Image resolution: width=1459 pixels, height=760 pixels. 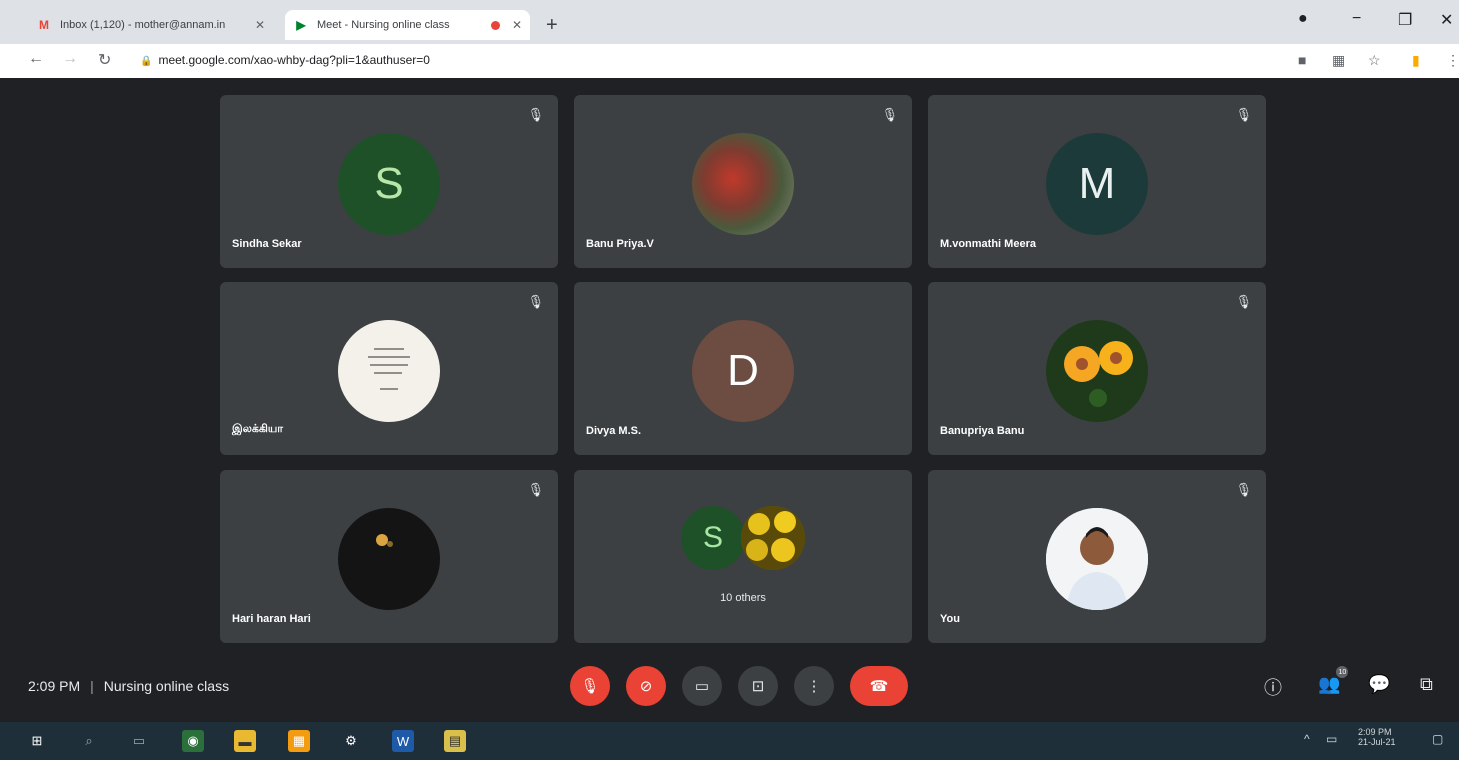 I want to click on captions-icon: ▭, so click(x=702, y=686).